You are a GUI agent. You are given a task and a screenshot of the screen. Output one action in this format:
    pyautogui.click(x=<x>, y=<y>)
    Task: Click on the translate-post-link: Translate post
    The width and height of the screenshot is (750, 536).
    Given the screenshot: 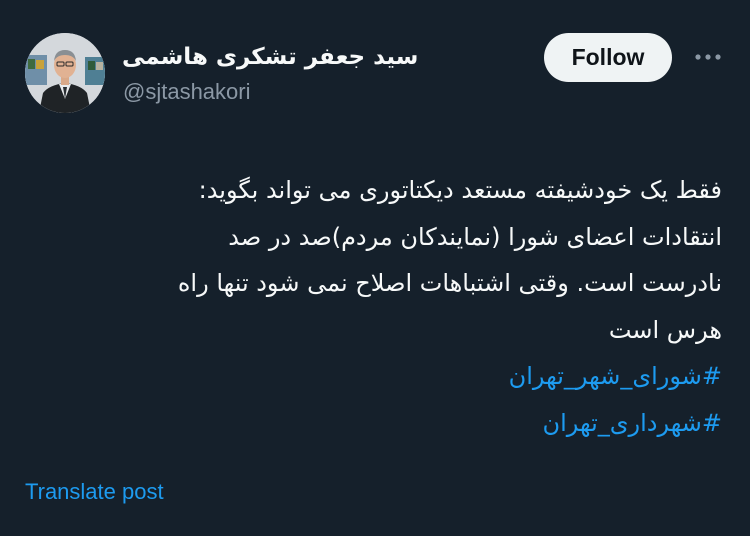 What is the action you would take?
    pyautogui.click(x=94, y=492)
    